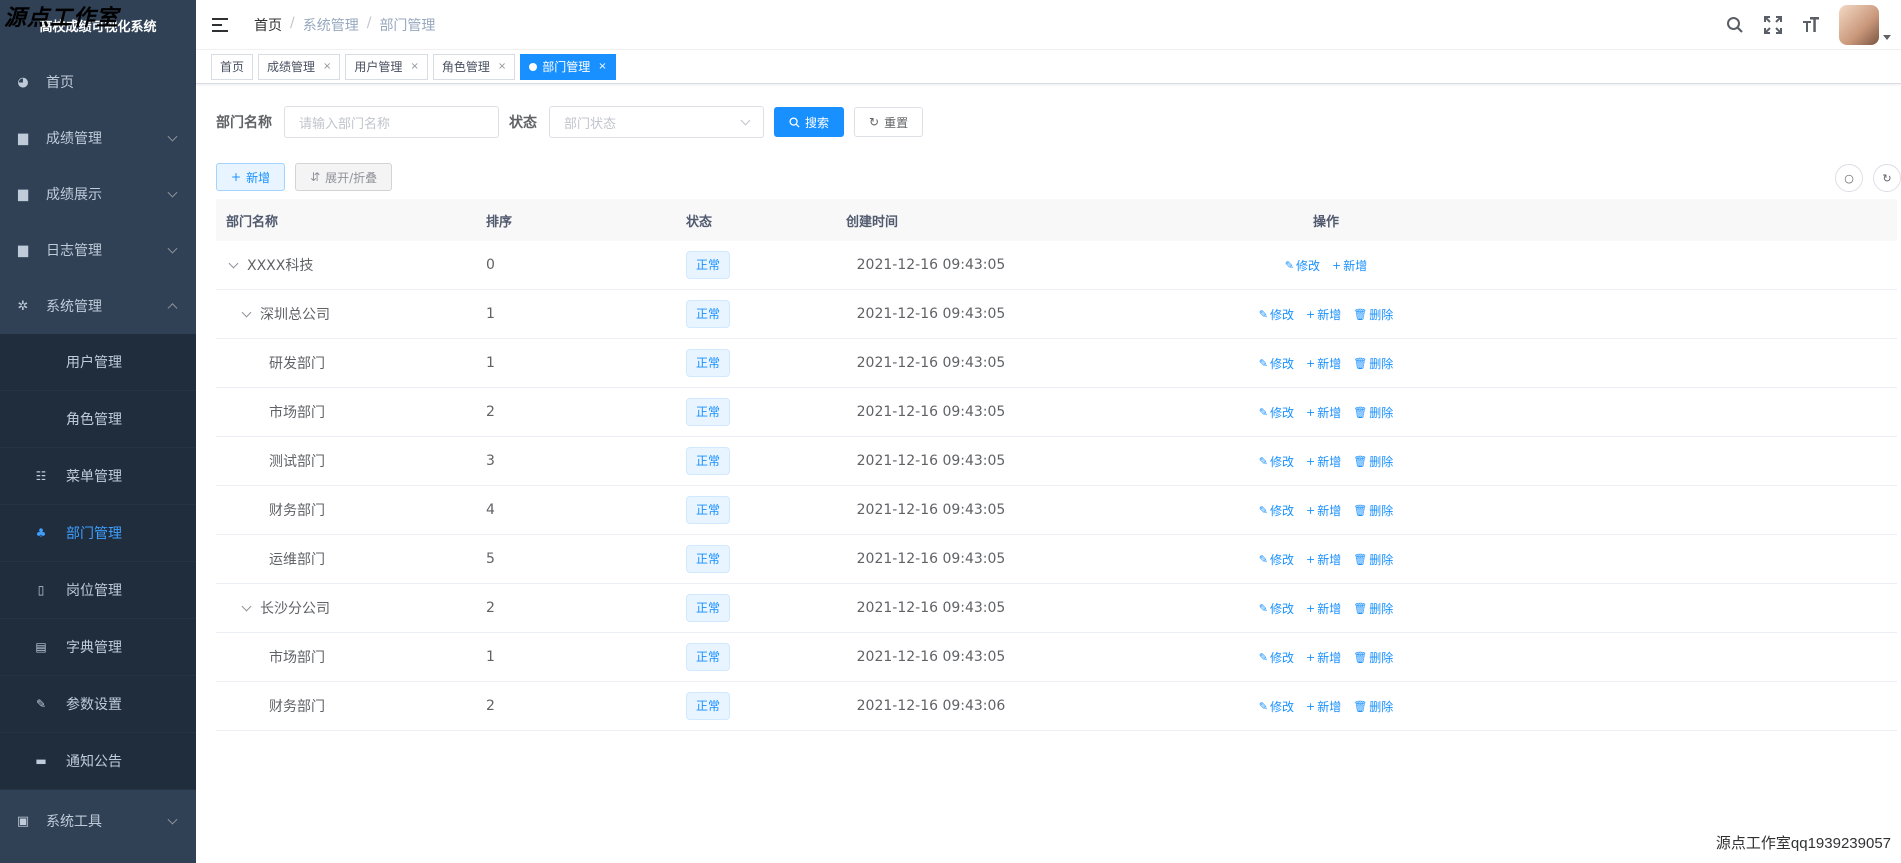 The width and height of the screenshot is (1901, 863). I want to click on dept-name-cell: XXXX科技, so click(280, 266).